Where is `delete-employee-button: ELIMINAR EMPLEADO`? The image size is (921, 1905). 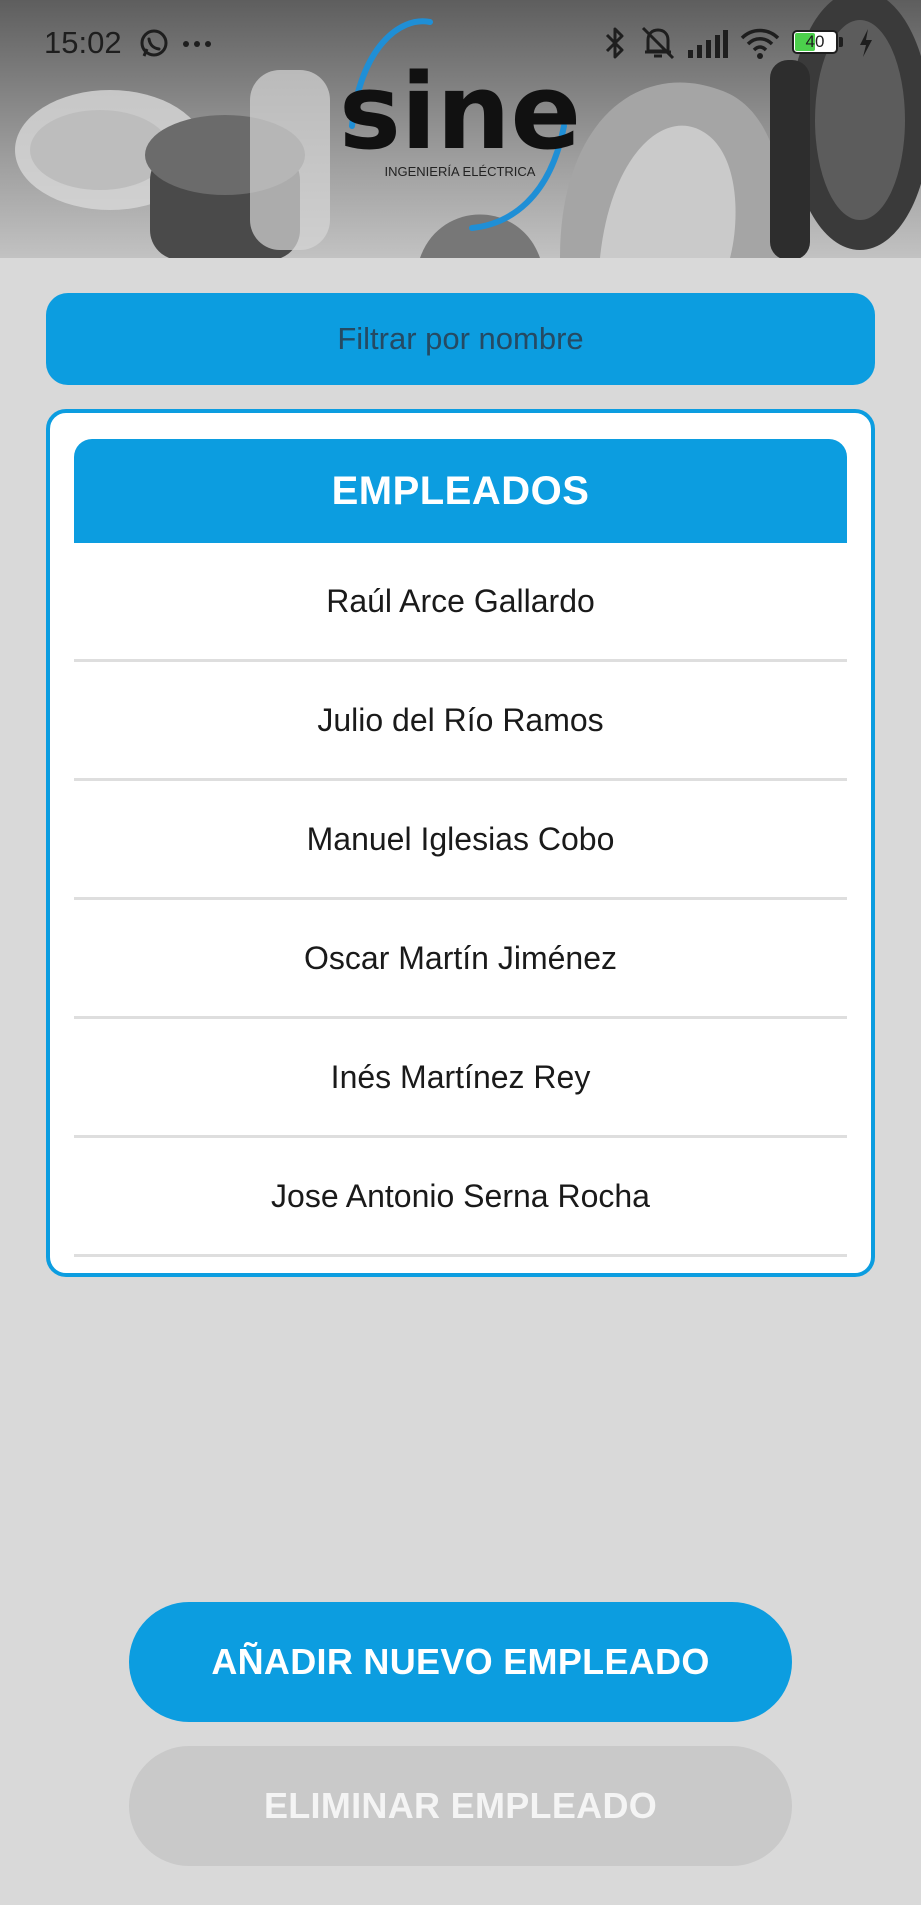
delete-employee-button: ELIMINAR EMPLEADO is located at coordinates (460, 1806).